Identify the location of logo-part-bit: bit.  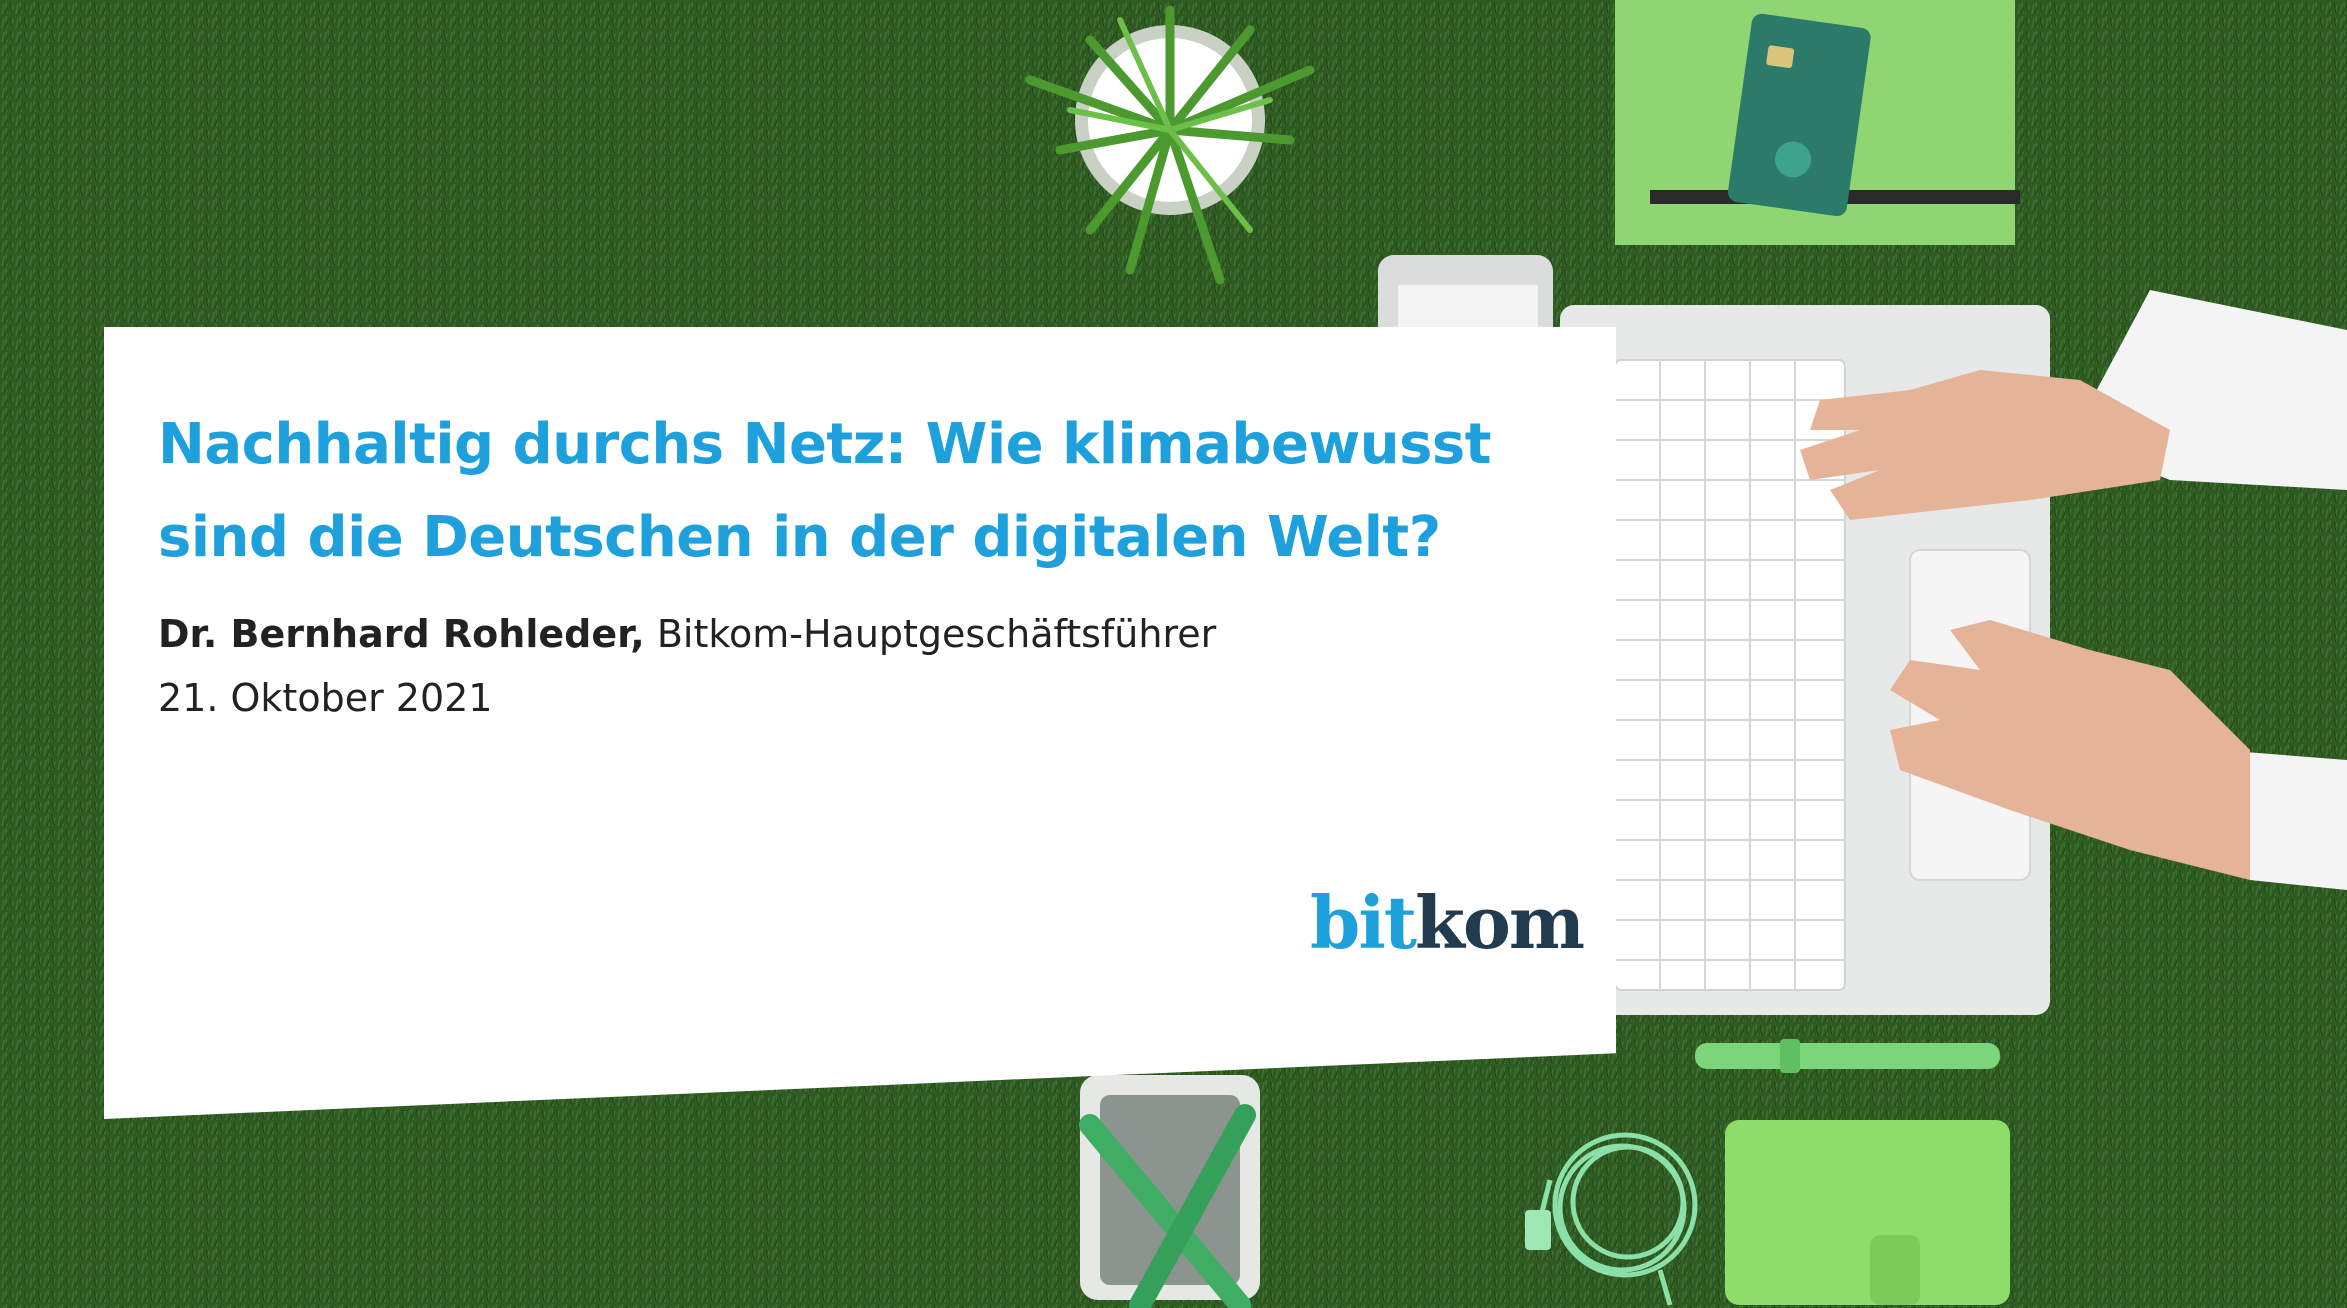
(1363, 922).